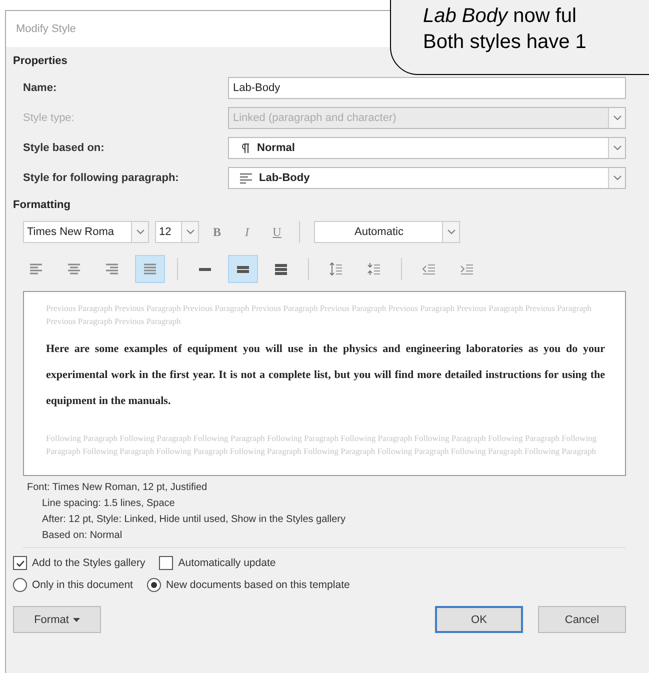 This screenshot has height=673, width=649. I want to click on pilcrow-icon, so click(245, 148).